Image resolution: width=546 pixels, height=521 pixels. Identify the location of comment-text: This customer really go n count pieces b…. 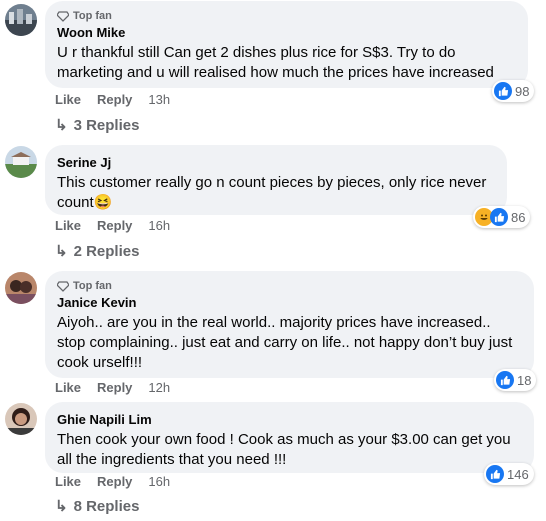
(272, 192).